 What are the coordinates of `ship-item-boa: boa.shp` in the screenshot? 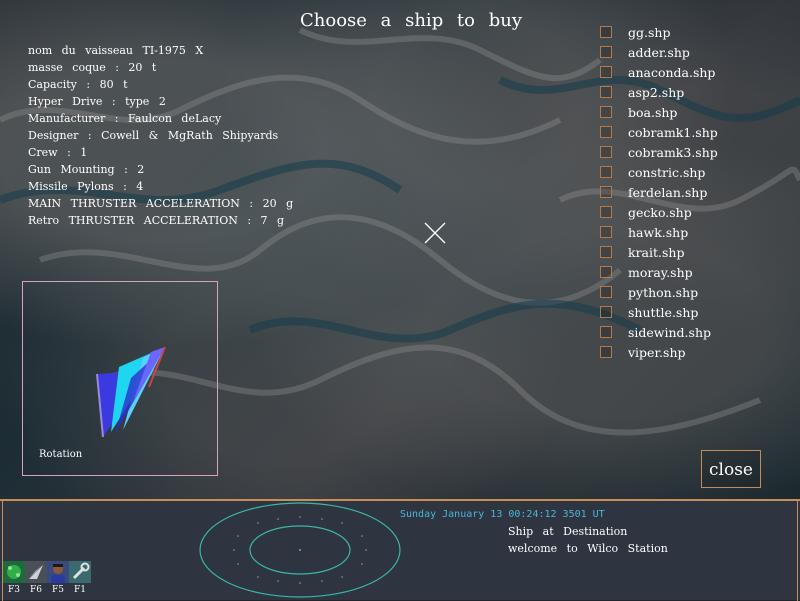 It's located at (659, 112).